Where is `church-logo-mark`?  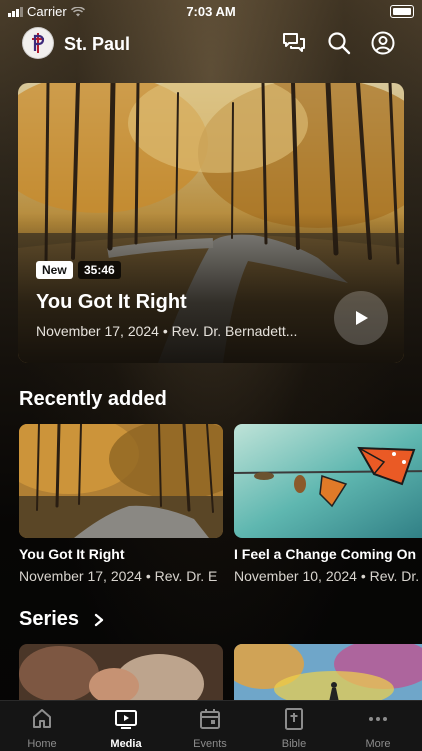 church-logo-mark is located at coordinates (38, 43).